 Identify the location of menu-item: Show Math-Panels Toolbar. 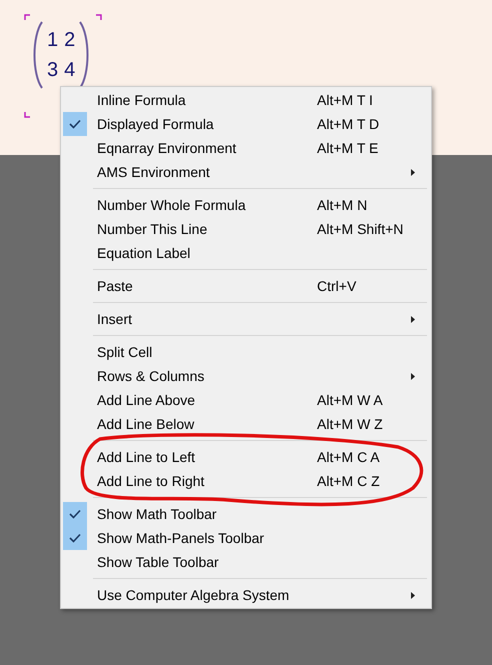
(246, 538).